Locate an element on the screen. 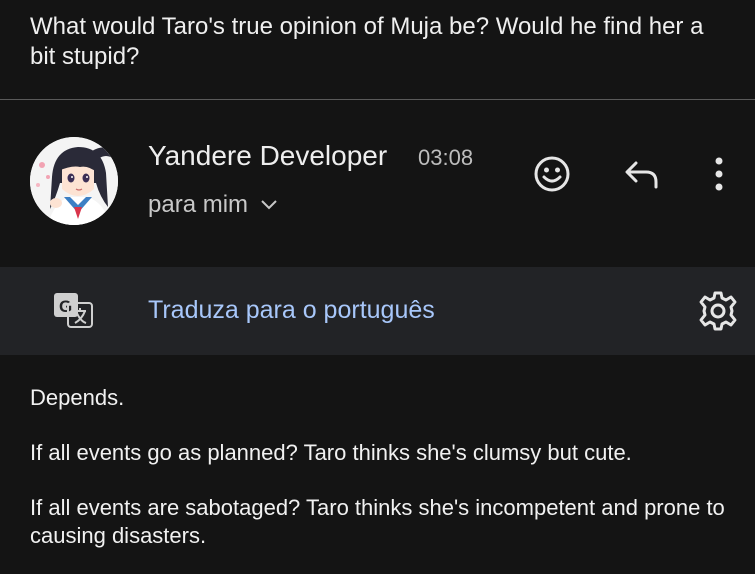  more-vertical-icon is located at coordinates (719, 174).